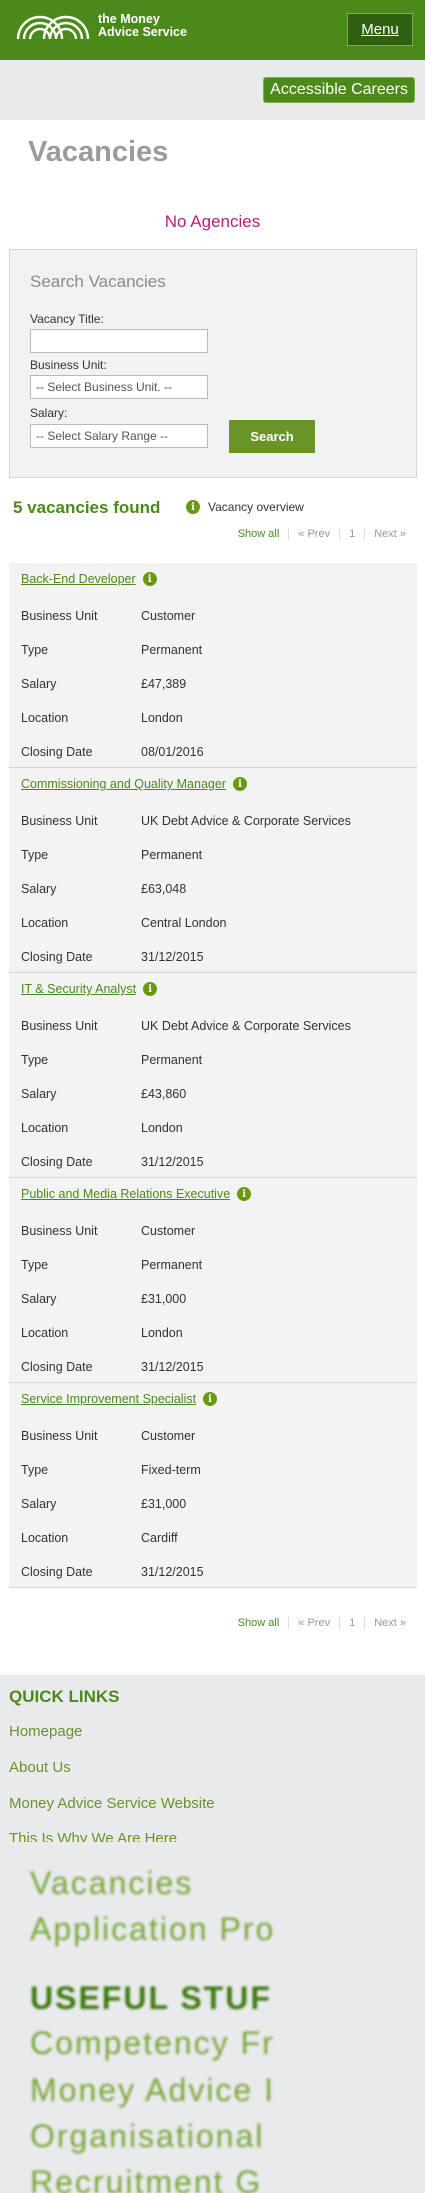 The image size is (425, 2193). What do you see at coordinates (119, 341) in the screenshot?
I see `vacancy-title-input` at bounding box center [119, 341].